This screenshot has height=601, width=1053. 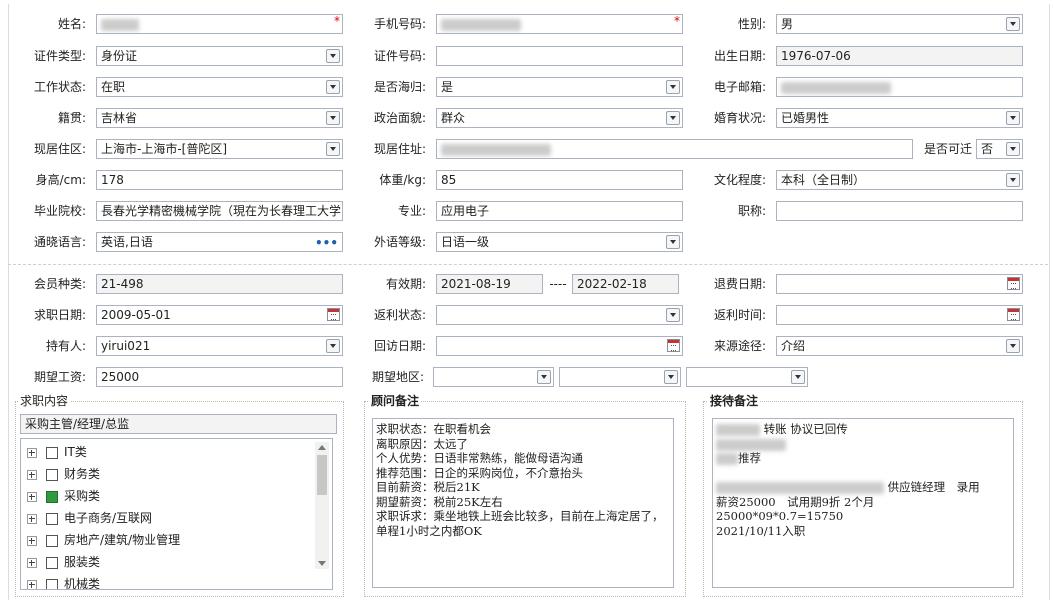 I want to click on tree-item-realestate: 房地产/建筑/物业管理, so click(x=103, y=540).